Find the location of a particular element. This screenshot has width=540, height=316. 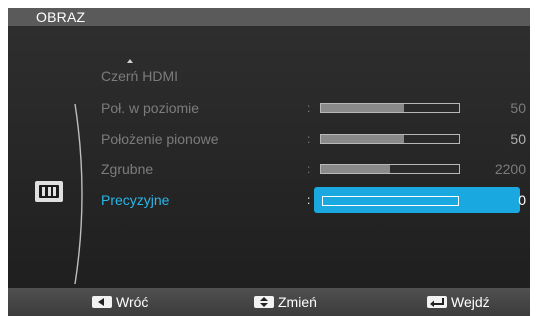

change-button: Zmień is located at coordinates (285, 302).